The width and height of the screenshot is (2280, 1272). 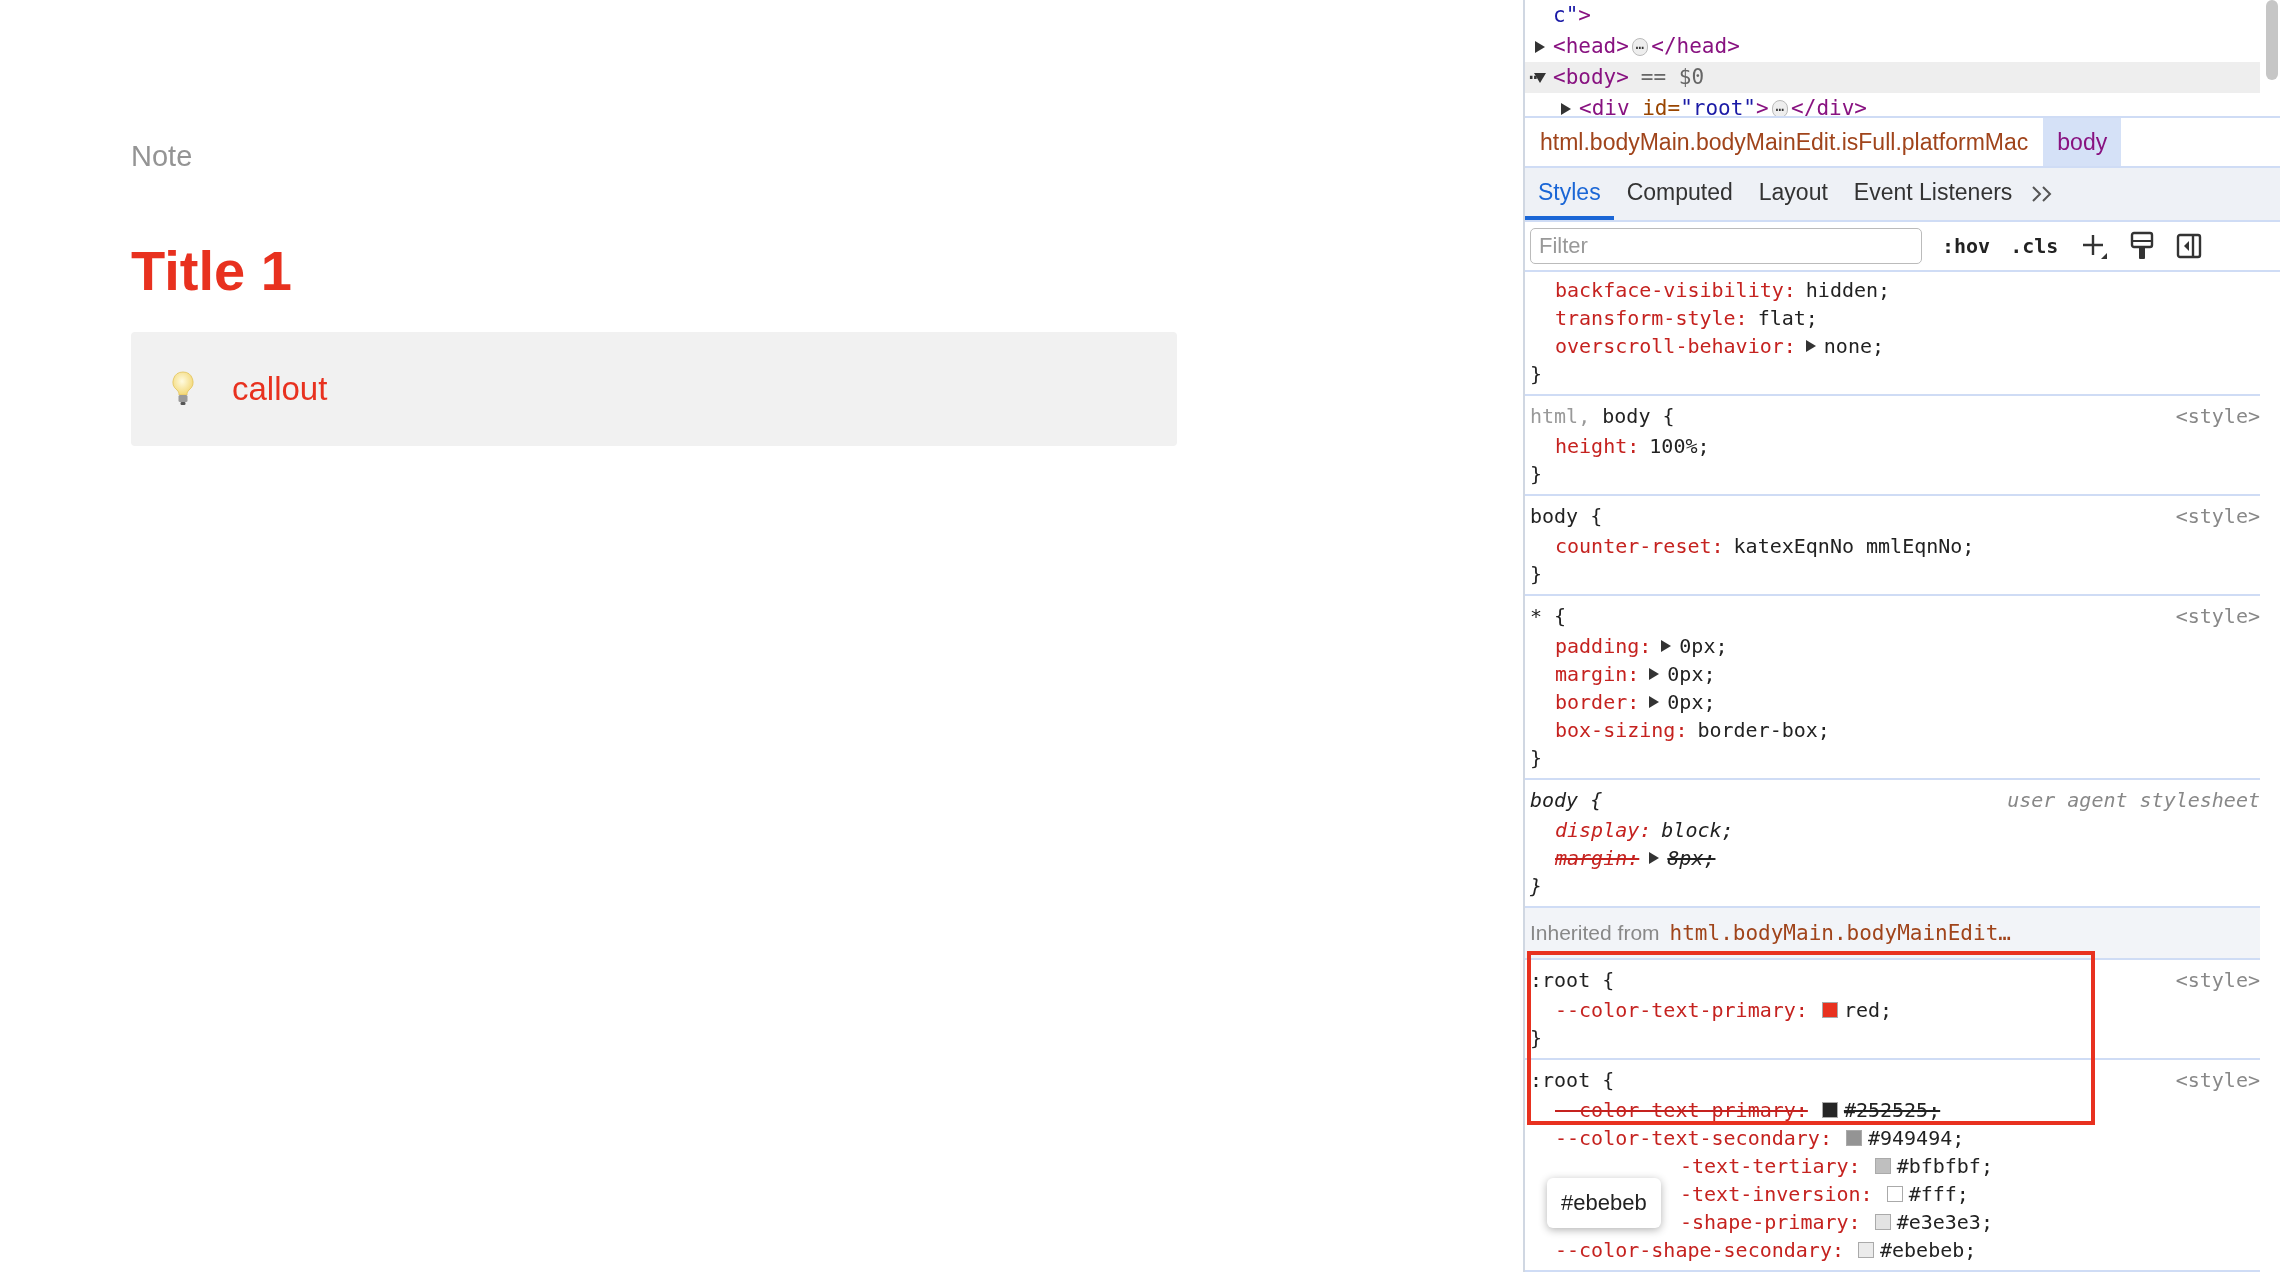 What do you see at coordinates (1944, 1222) in the screenshot?
I see `property-value: #e3e3e3;` at bounding box center [1944, 1222].